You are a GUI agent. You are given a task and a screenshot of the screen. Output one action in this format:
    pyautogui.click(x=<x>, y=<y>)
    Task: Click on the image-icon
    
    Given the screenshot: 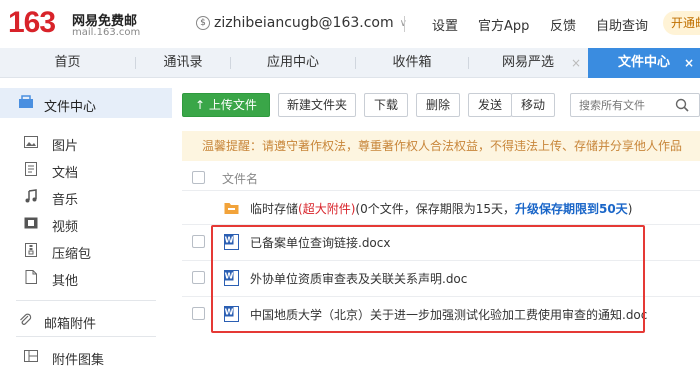 What is the action you would take?
    pyautogui.click(x=31, y=142)
    